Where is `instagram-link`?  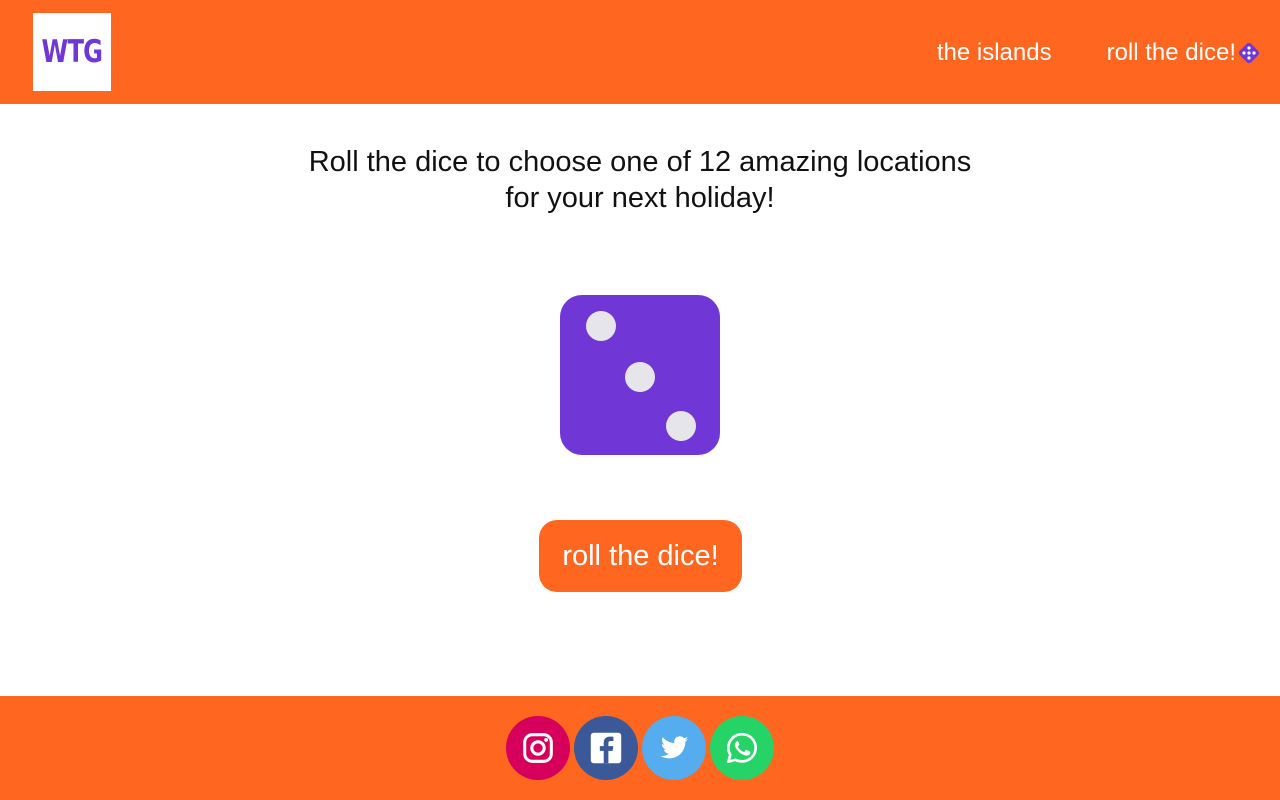
instagram-link is located at coordinates (538, 748).